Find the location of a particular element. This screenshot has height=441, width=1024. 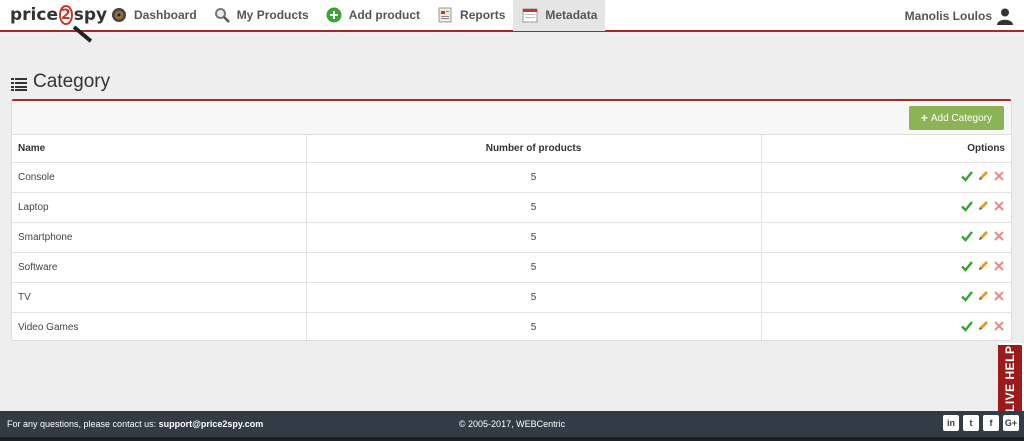

table-row: Software 5 is located at coordinates (511, 266).